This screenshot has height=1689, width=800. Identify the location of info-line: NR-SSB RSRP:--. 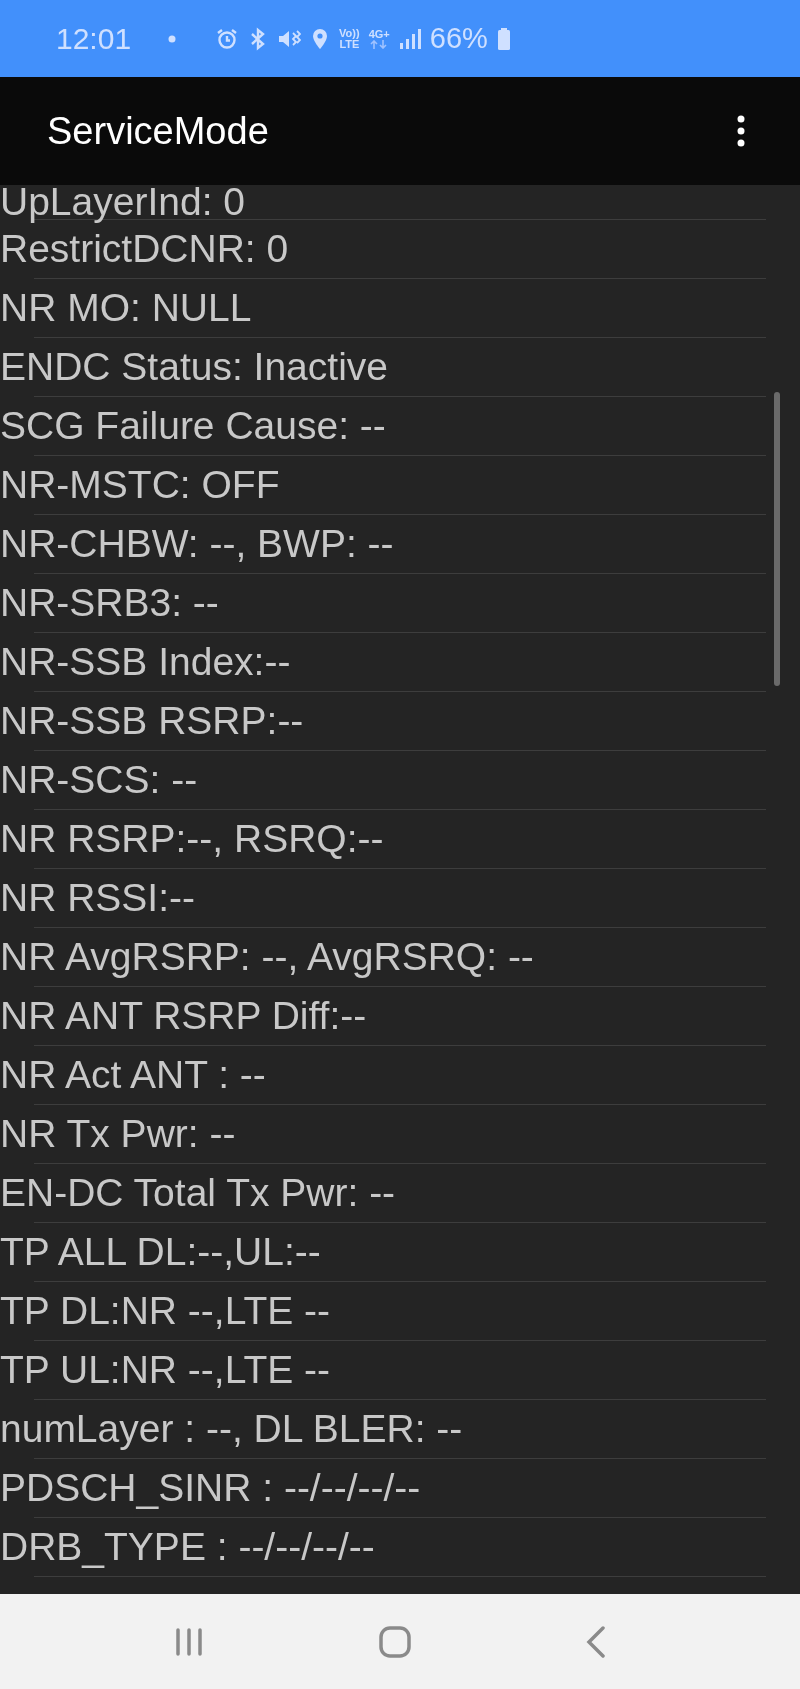
(152, 721).